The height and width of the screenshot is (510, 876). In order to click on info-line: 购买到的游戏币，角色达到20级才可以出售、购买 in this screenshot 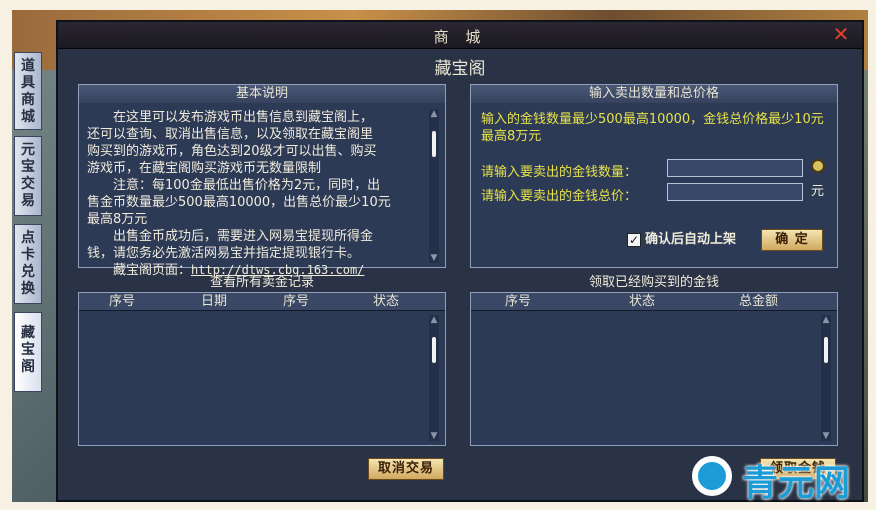, I will do `click(232, 151)`.